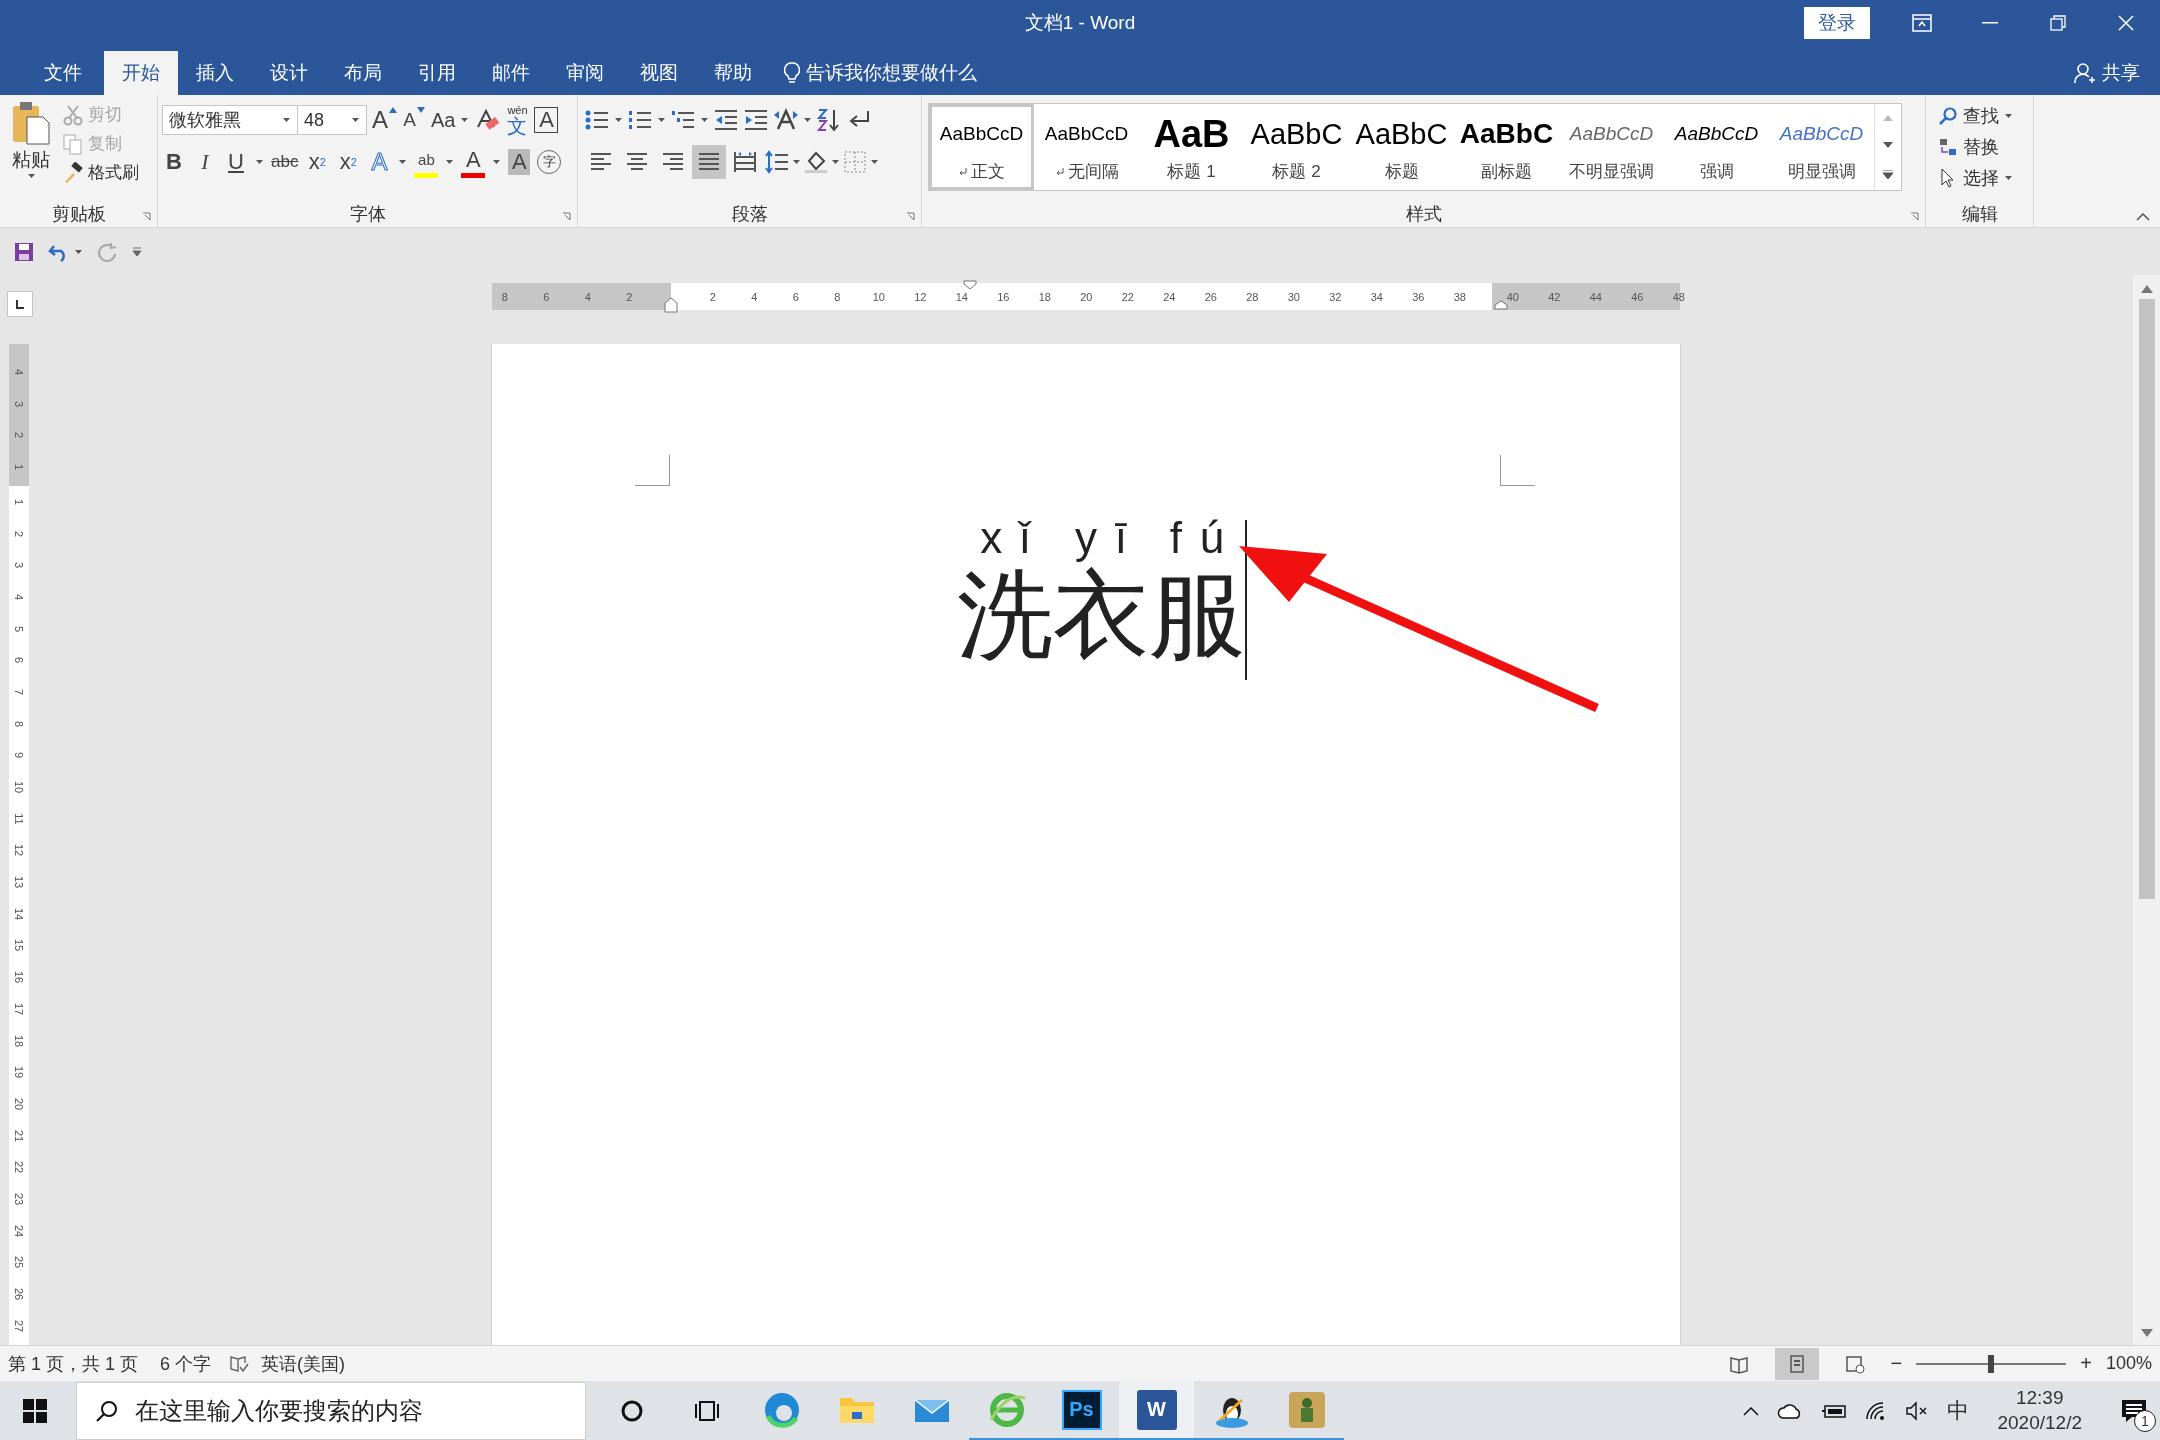 This screenshot has width=2160, height=1440. What do you see at coordinates (631, 1411) in the screenshot?
I see `circle-icon` at bounding box center [631, 1411].